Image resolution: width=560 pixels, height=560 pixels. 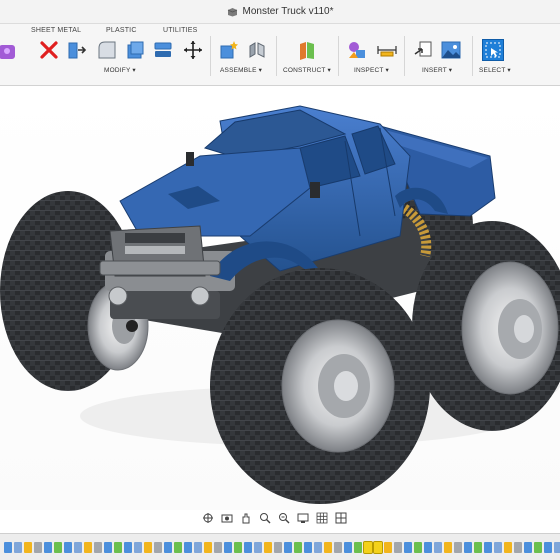 I want to click on measure-icon, so click(x=387, y=50).